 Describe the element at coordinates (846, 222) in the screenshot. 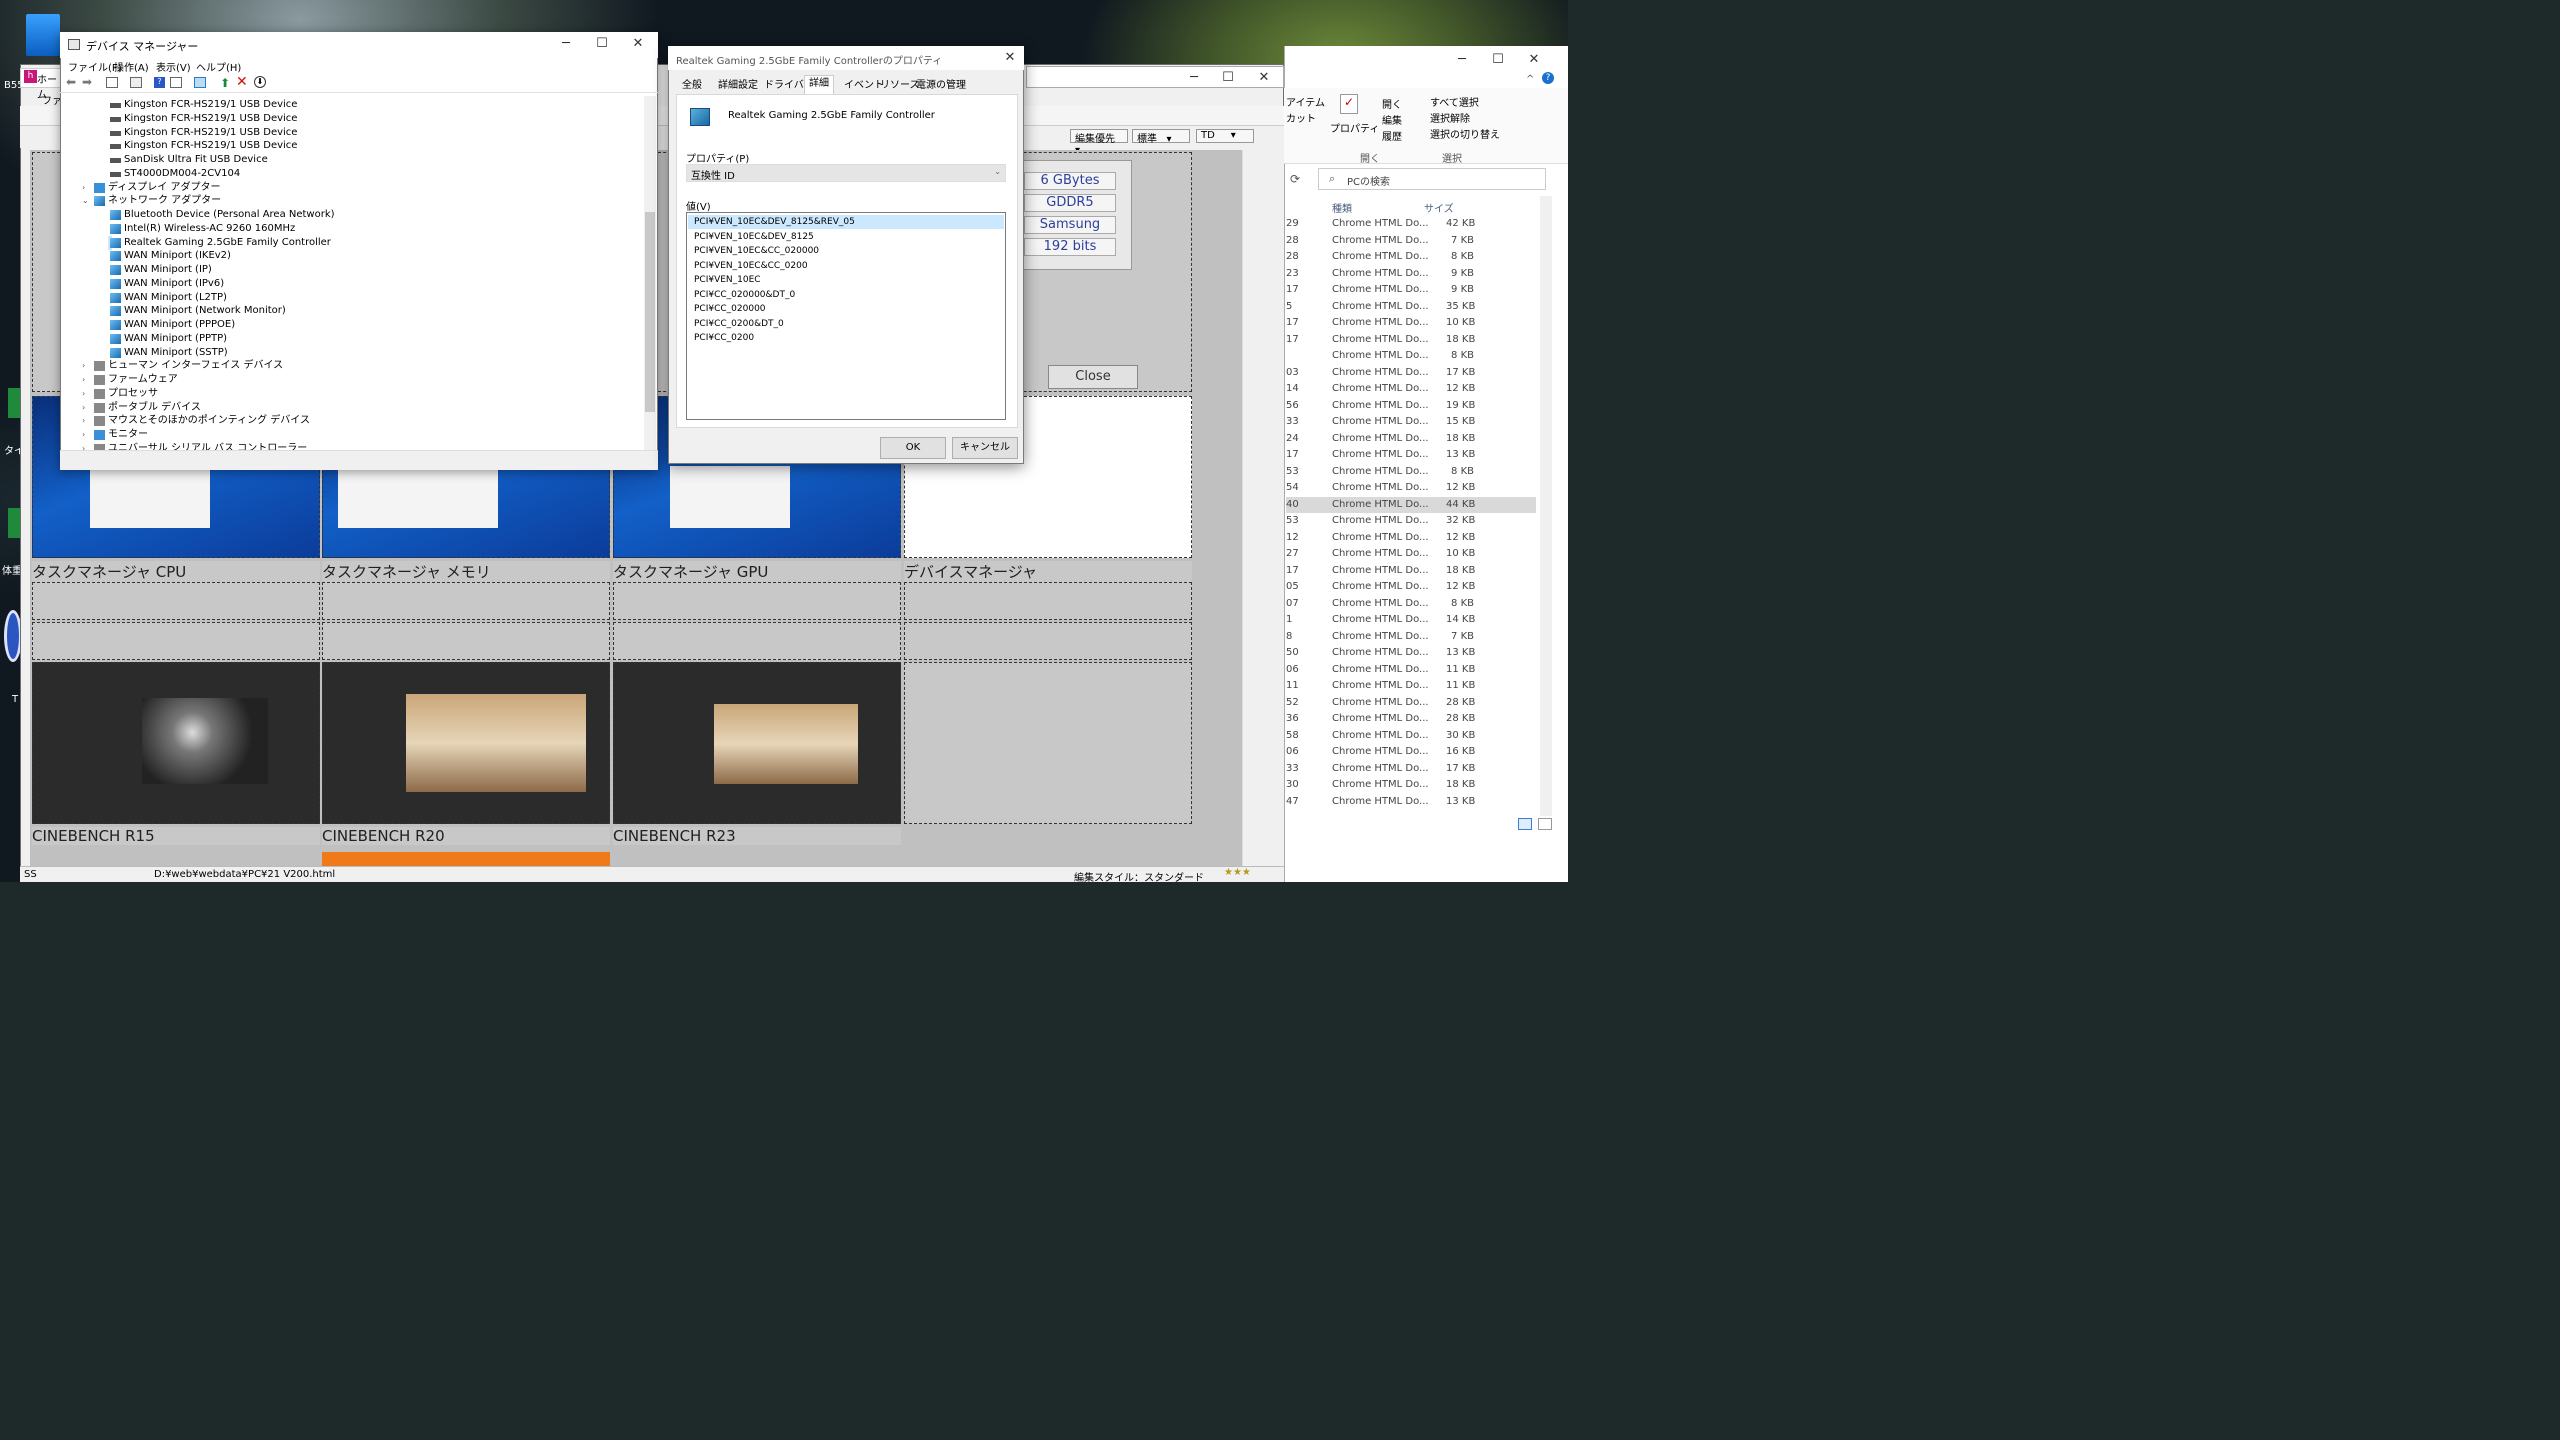

I see `value-list-item: PCI¥VEN_10EC&DEV_8125&REV_05` at that location.